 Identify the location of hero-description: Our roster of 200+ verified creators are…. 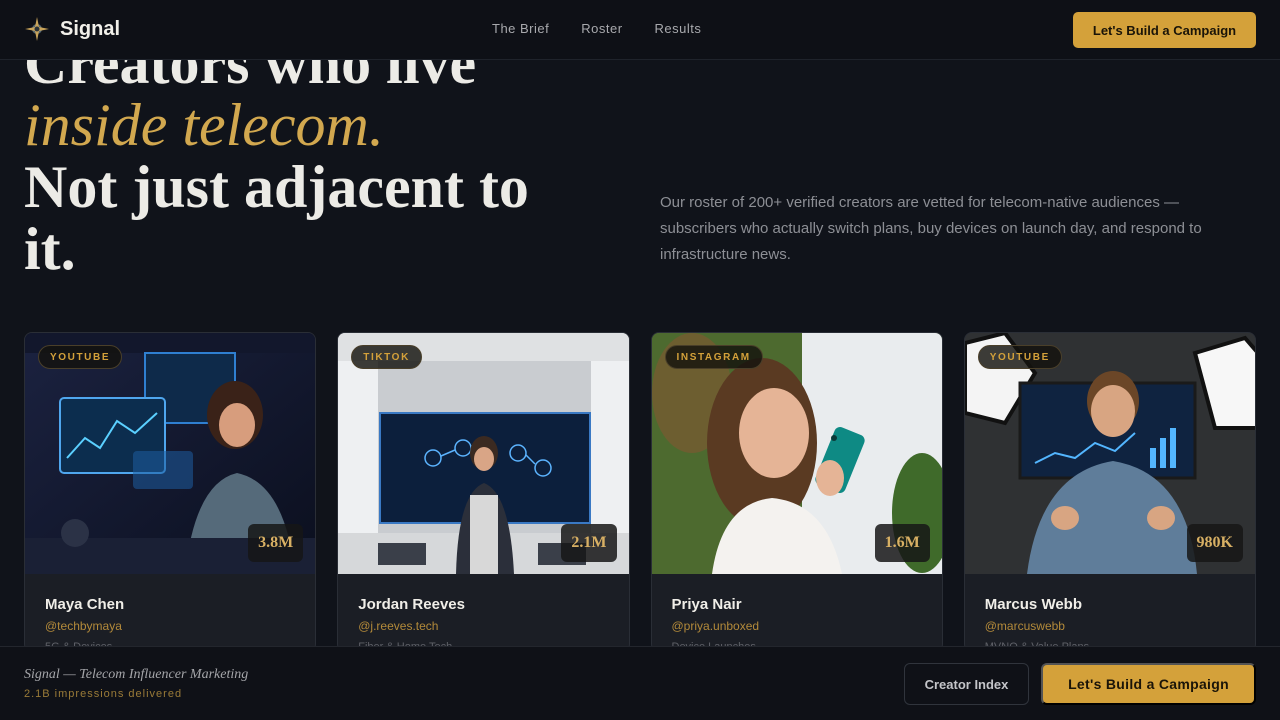
(931, 228).